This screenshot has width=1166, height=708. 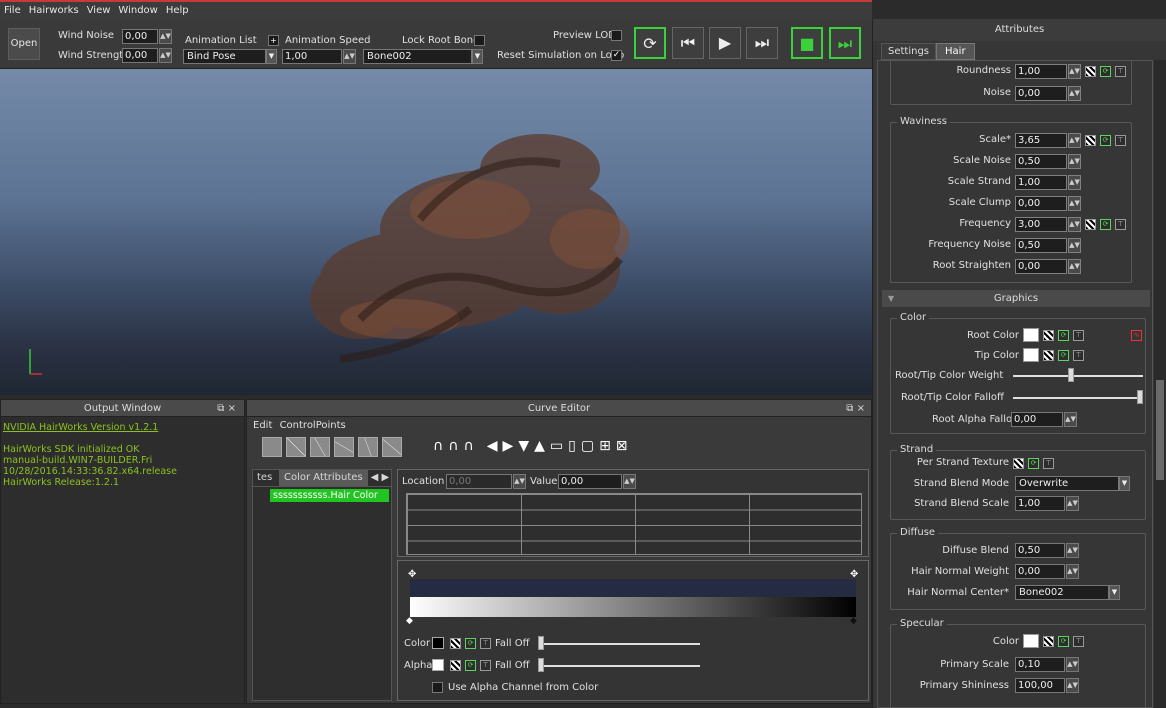 I want to click on wave-scale-strand-input: 1,00, so click(x=1041, y=182).